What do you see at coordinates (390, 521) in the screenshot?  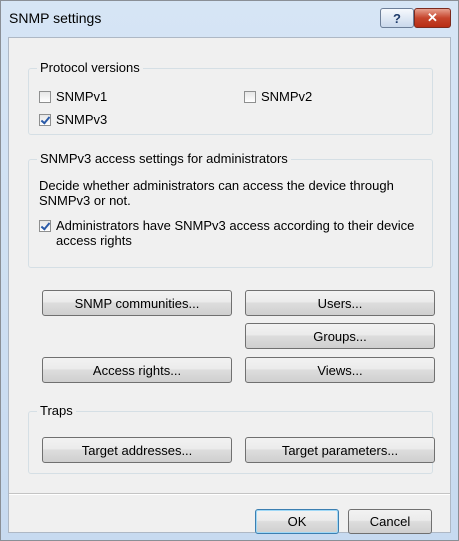 I see `cancel-button: Cancel` at bounding box center [390, 521].